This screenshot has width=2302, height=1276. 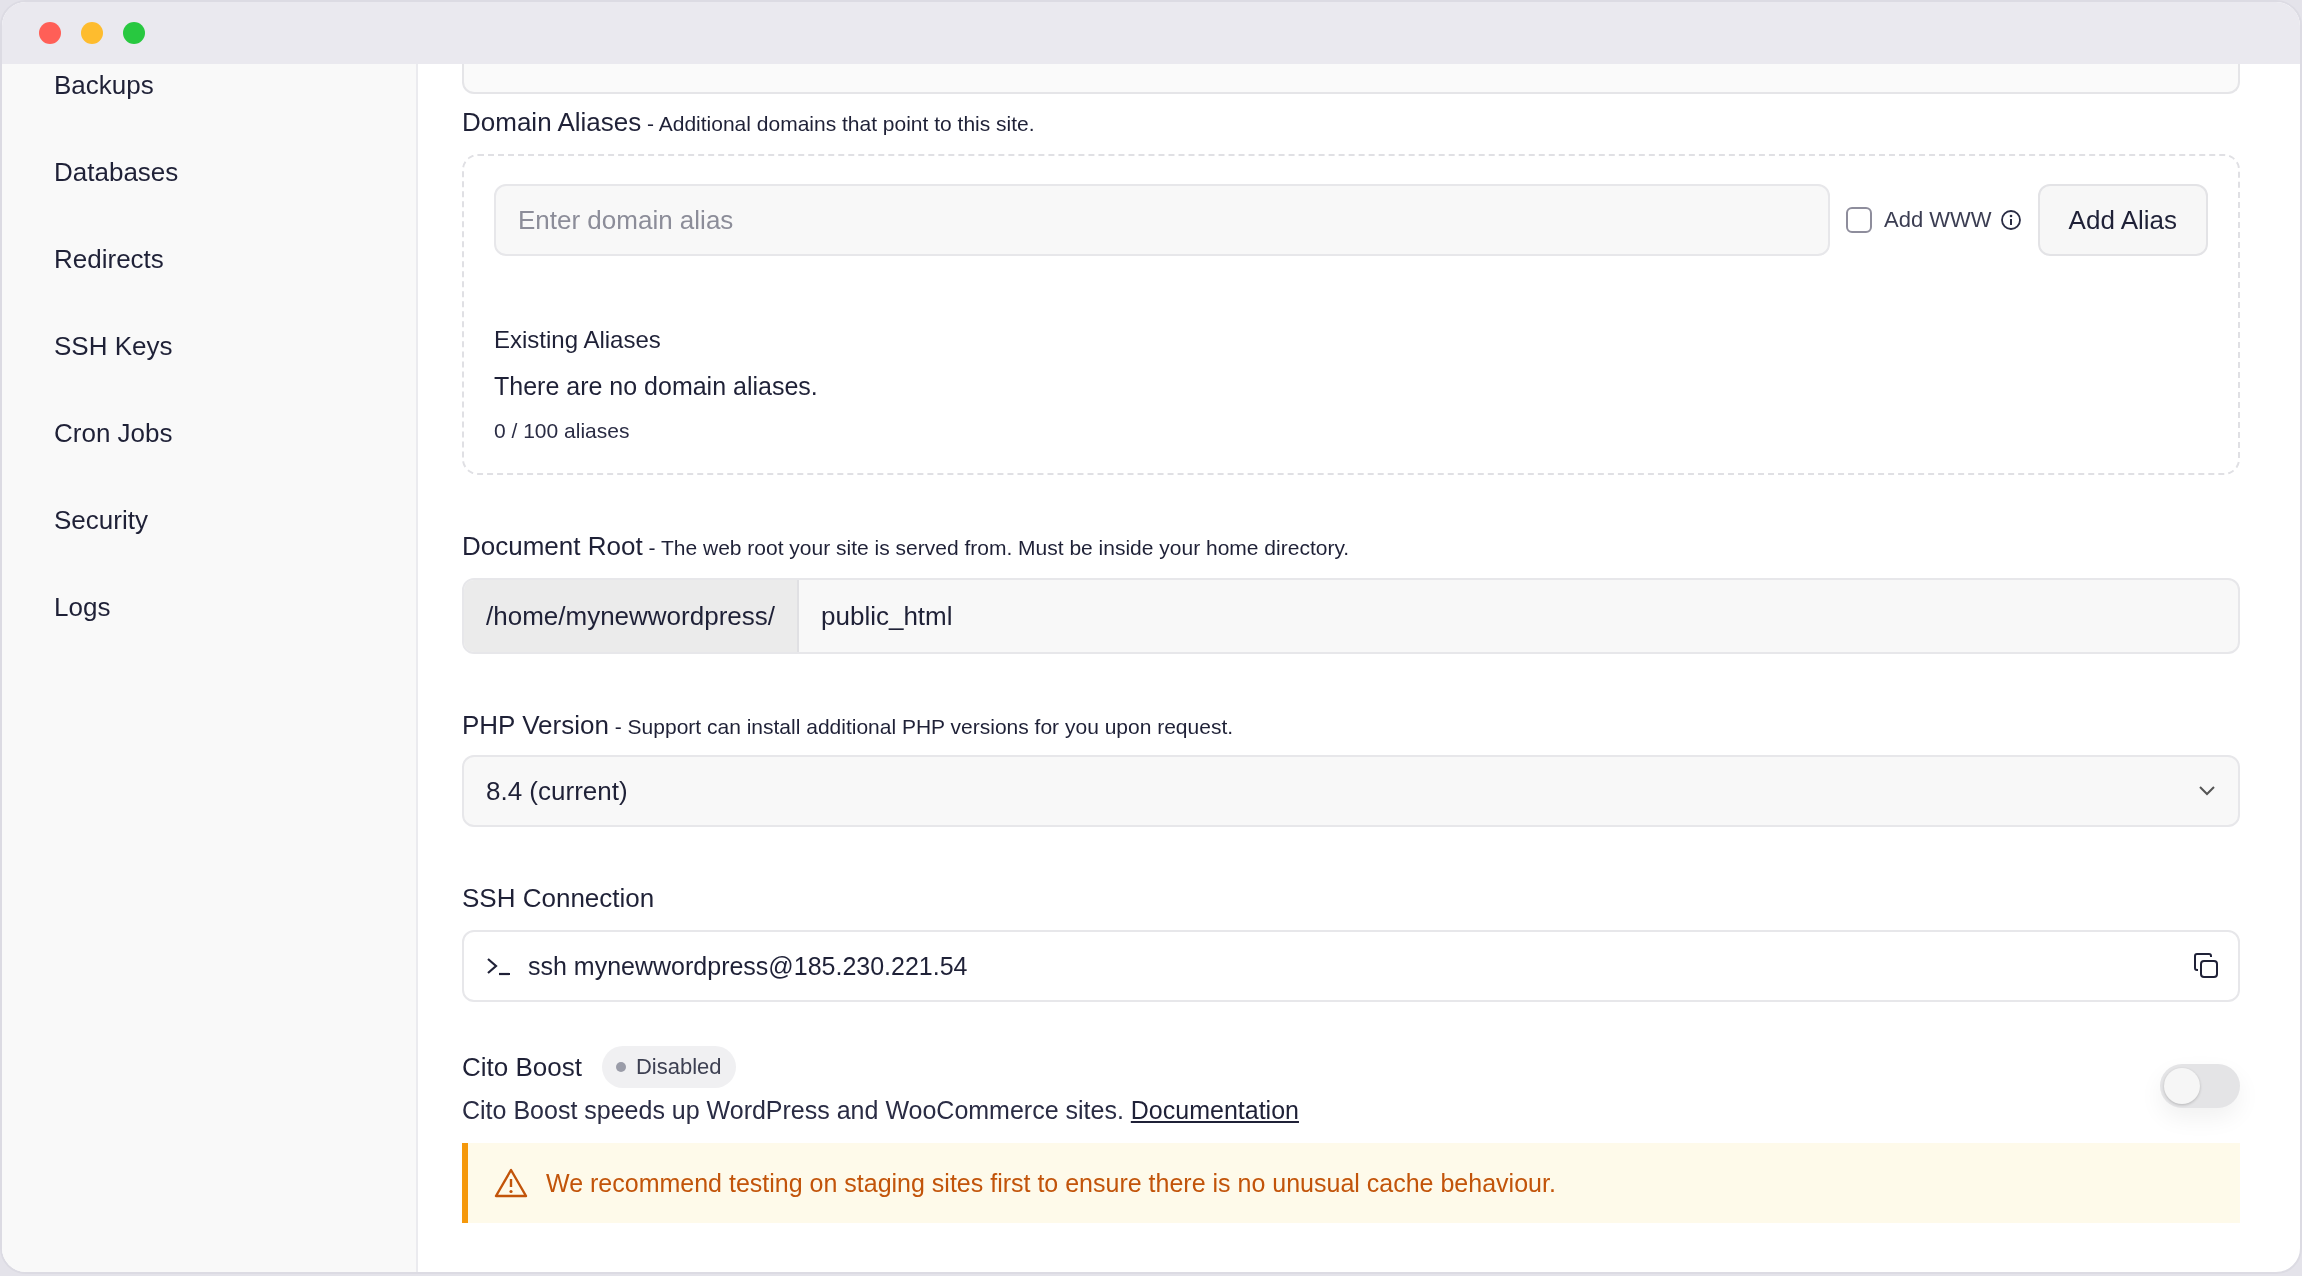 What do you see at coordinates (104, 85) in the screenshot?
I see `sidebar-item: Backups` at bounding box center [104, 85].